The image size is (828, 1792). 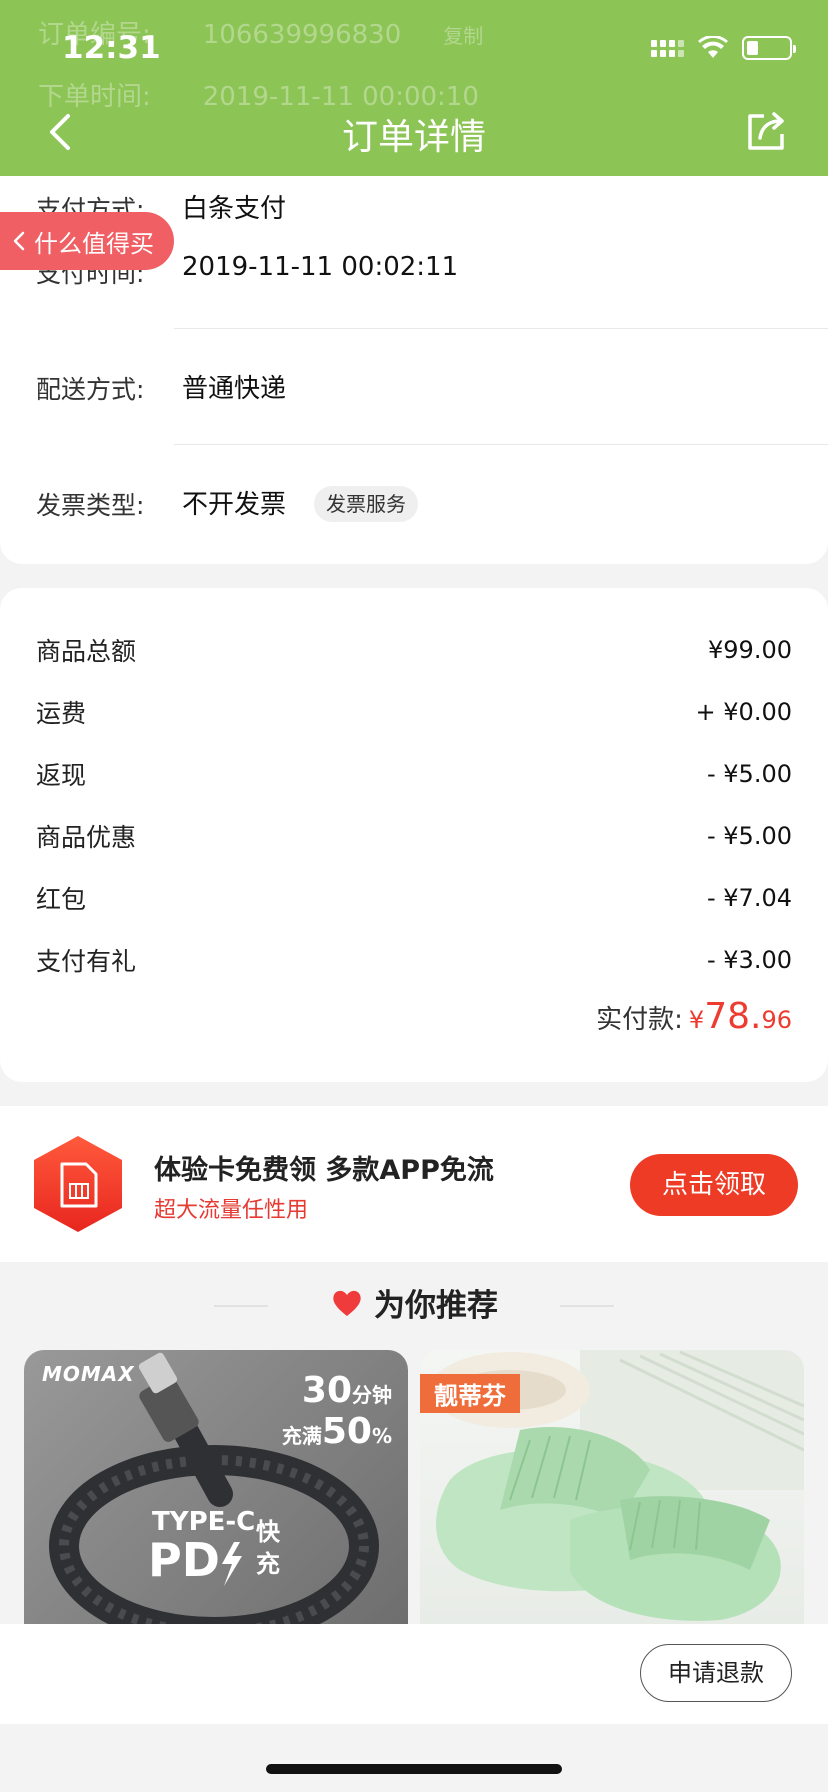 I want to click on pay-time-value: 2019-11-11 00:02:11, so click(x=320, y=267).